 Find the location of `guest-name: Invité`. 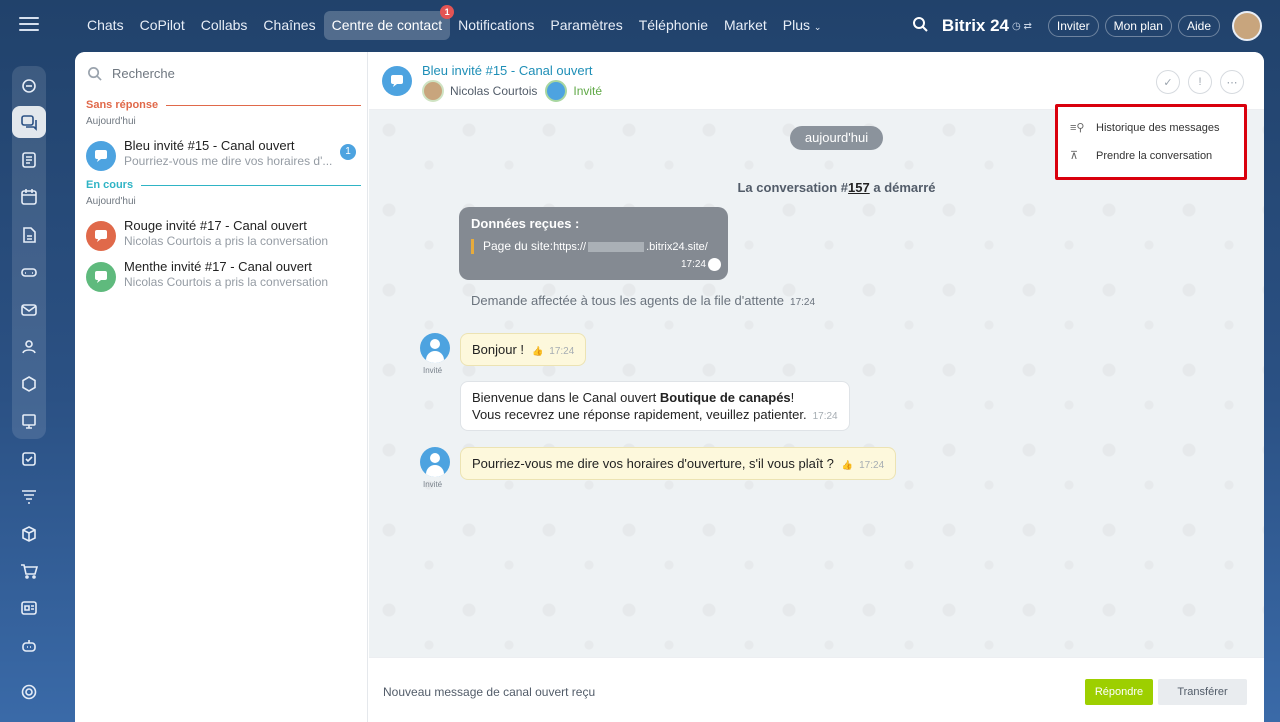

guest-name: Invité is located at coordinates (587, 91).